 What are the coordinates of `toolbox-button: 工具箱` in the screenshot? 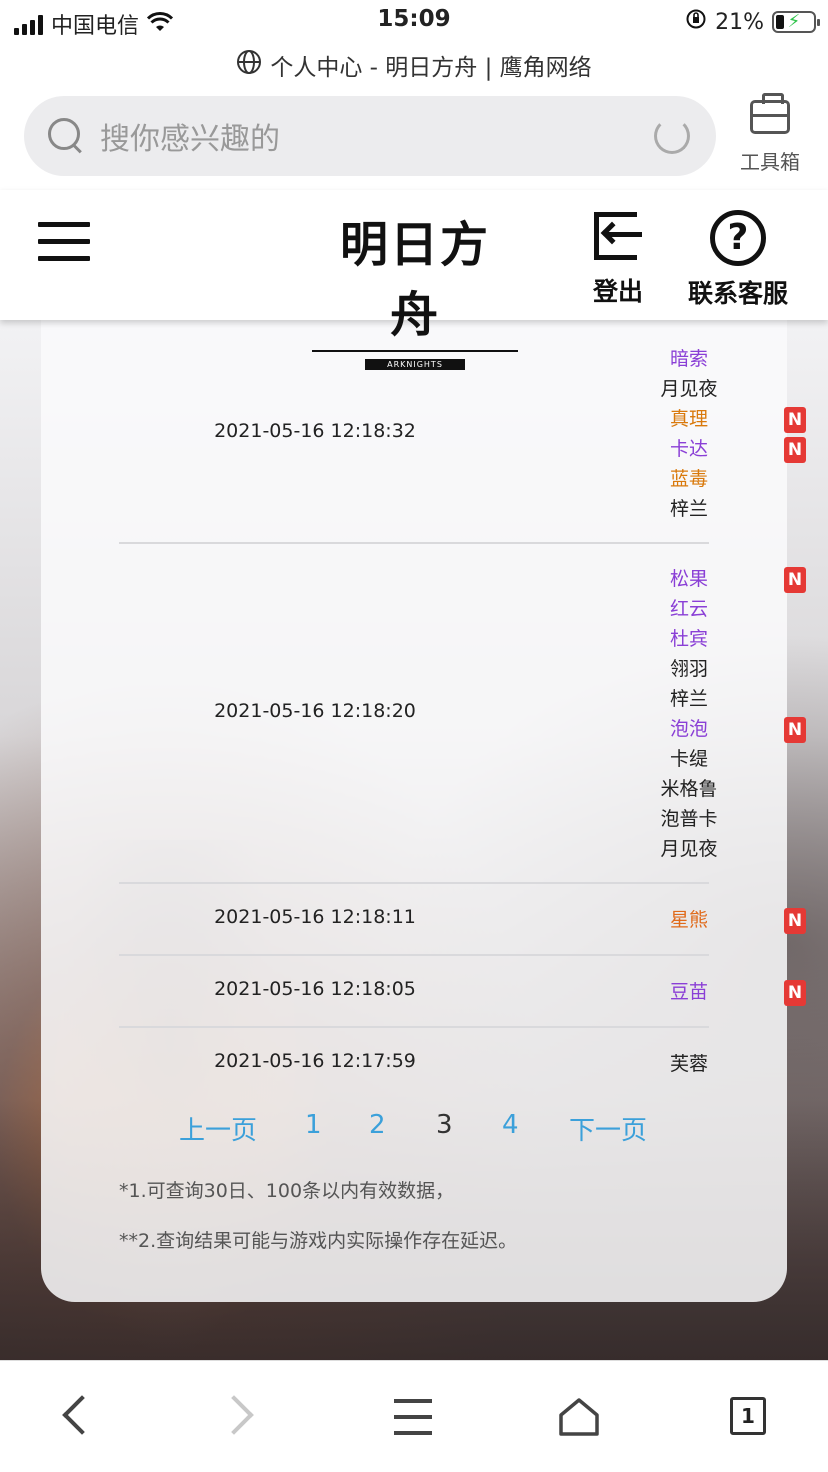 It's located at (770, 134).